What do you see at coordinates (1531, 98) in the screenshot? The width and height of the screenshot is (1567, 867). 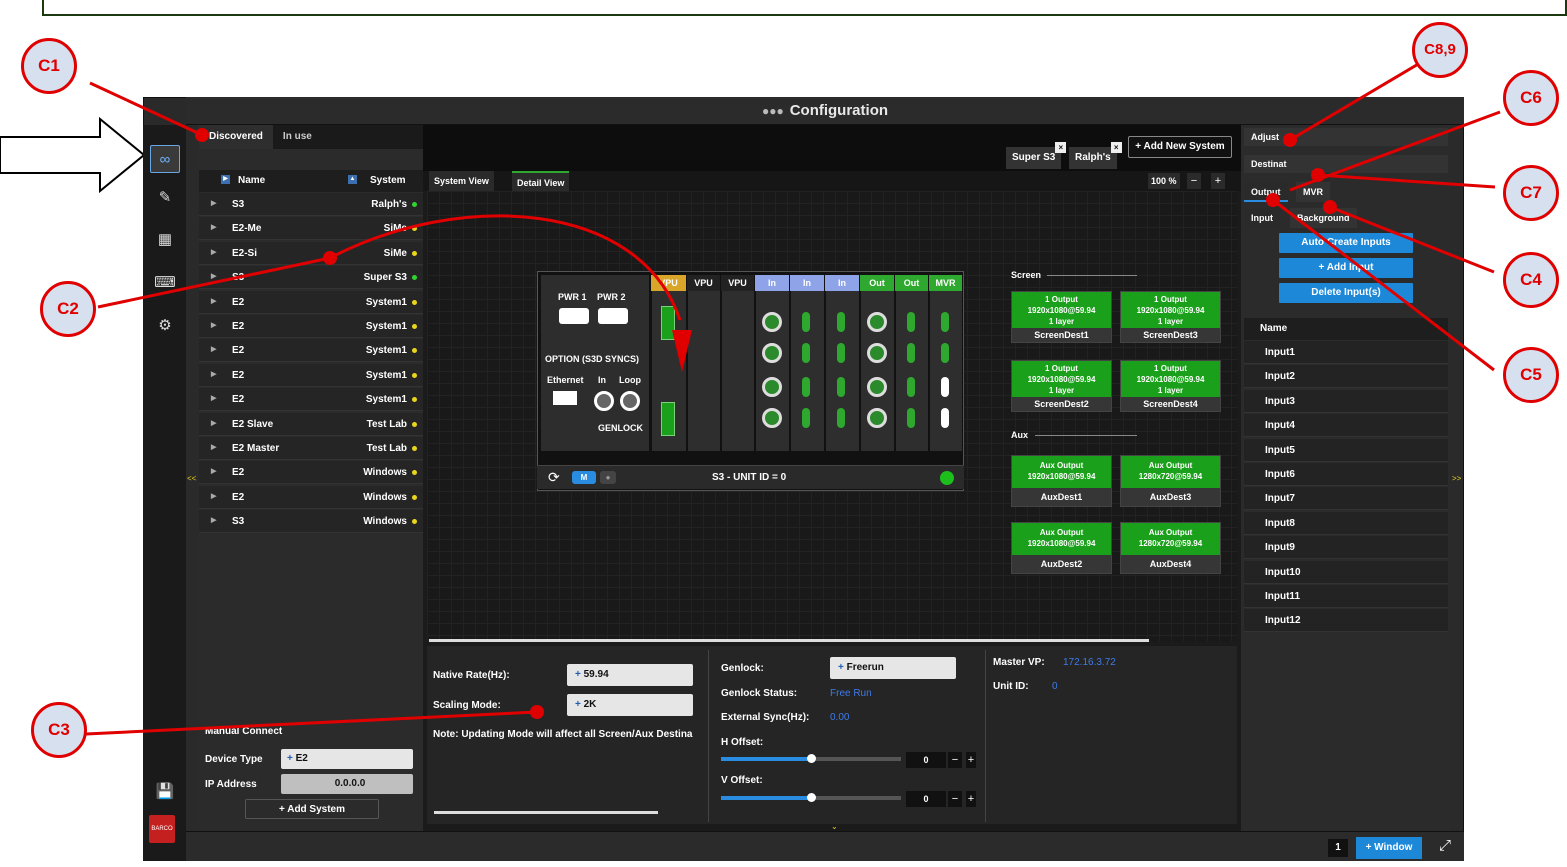 I see `callout-c6: C6` at bounding box center [1531, 98].